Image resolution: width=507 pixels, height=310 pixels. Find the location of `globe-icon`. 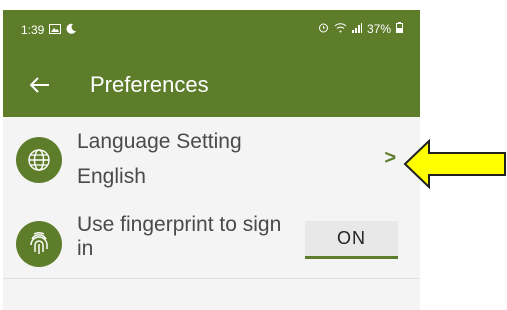

globe-icon is located at coordinates (39, 160).